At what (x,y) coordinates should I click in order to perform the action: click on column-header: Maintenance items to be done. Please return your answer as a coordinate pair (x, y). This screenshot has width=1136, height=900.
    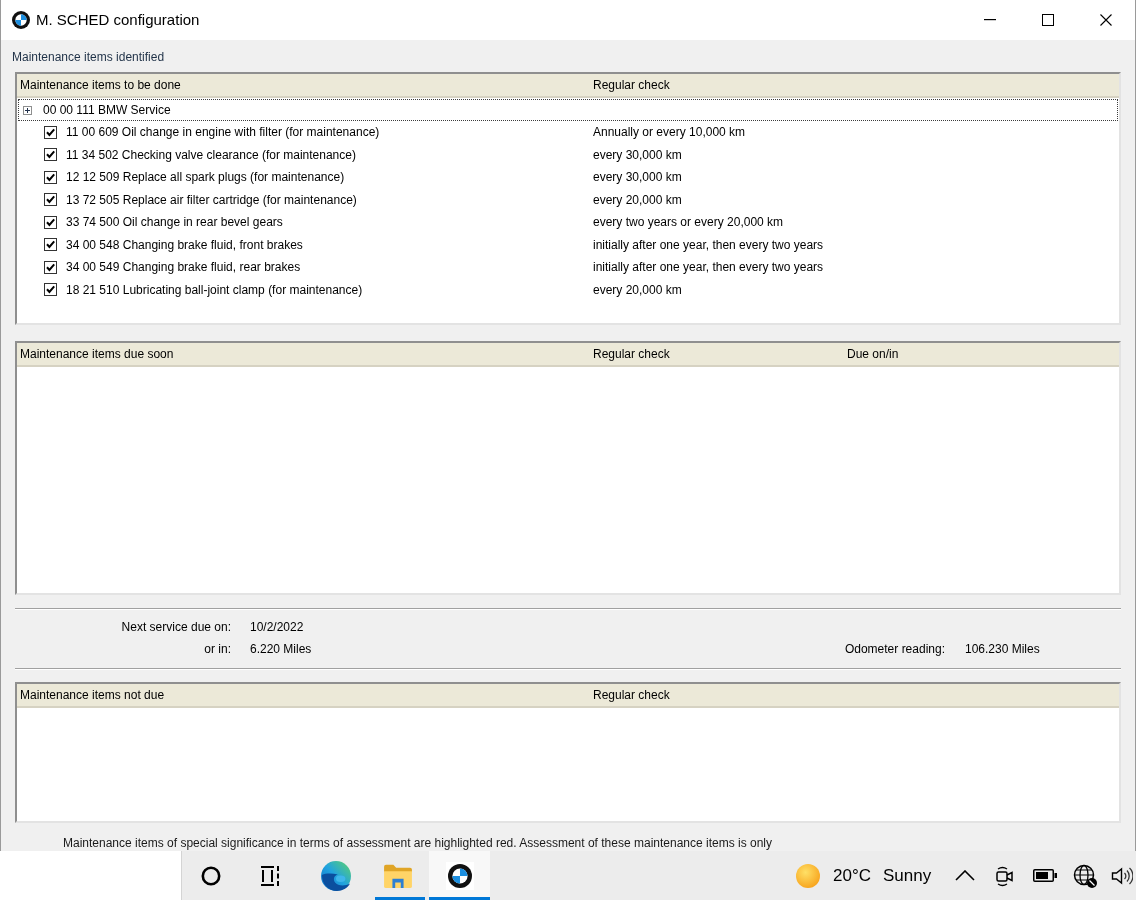
    Looking at the image, I should click on (99, 85).